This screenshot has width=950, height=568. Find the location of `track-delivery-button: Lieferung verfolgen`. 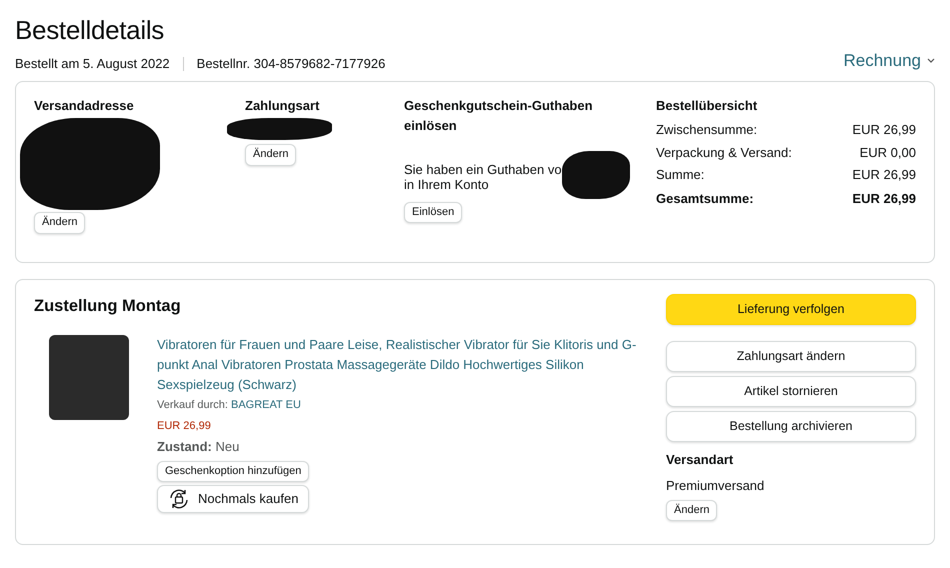

track-delivery-button: Lieferung verfolgen is located at coordinates (791, 310).